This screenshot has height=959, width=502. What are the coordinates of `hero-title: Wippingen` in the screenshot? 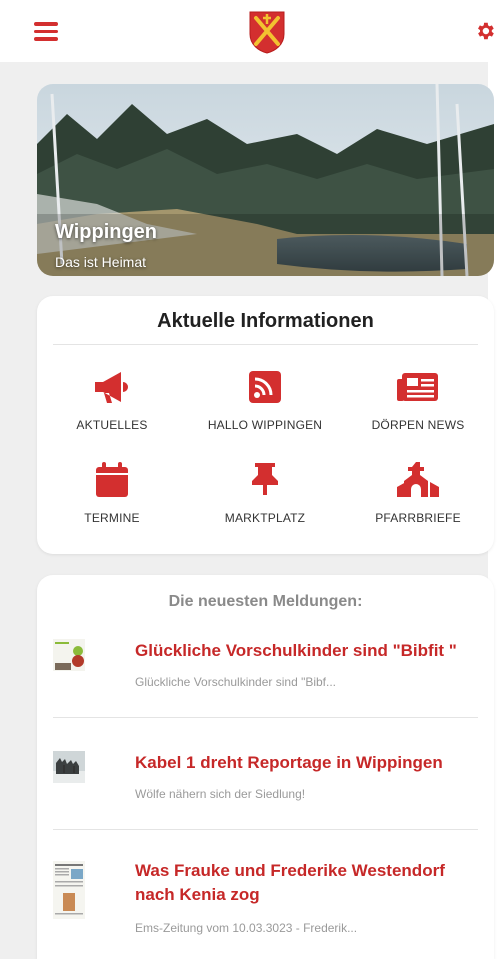 It's located at (106, 232).